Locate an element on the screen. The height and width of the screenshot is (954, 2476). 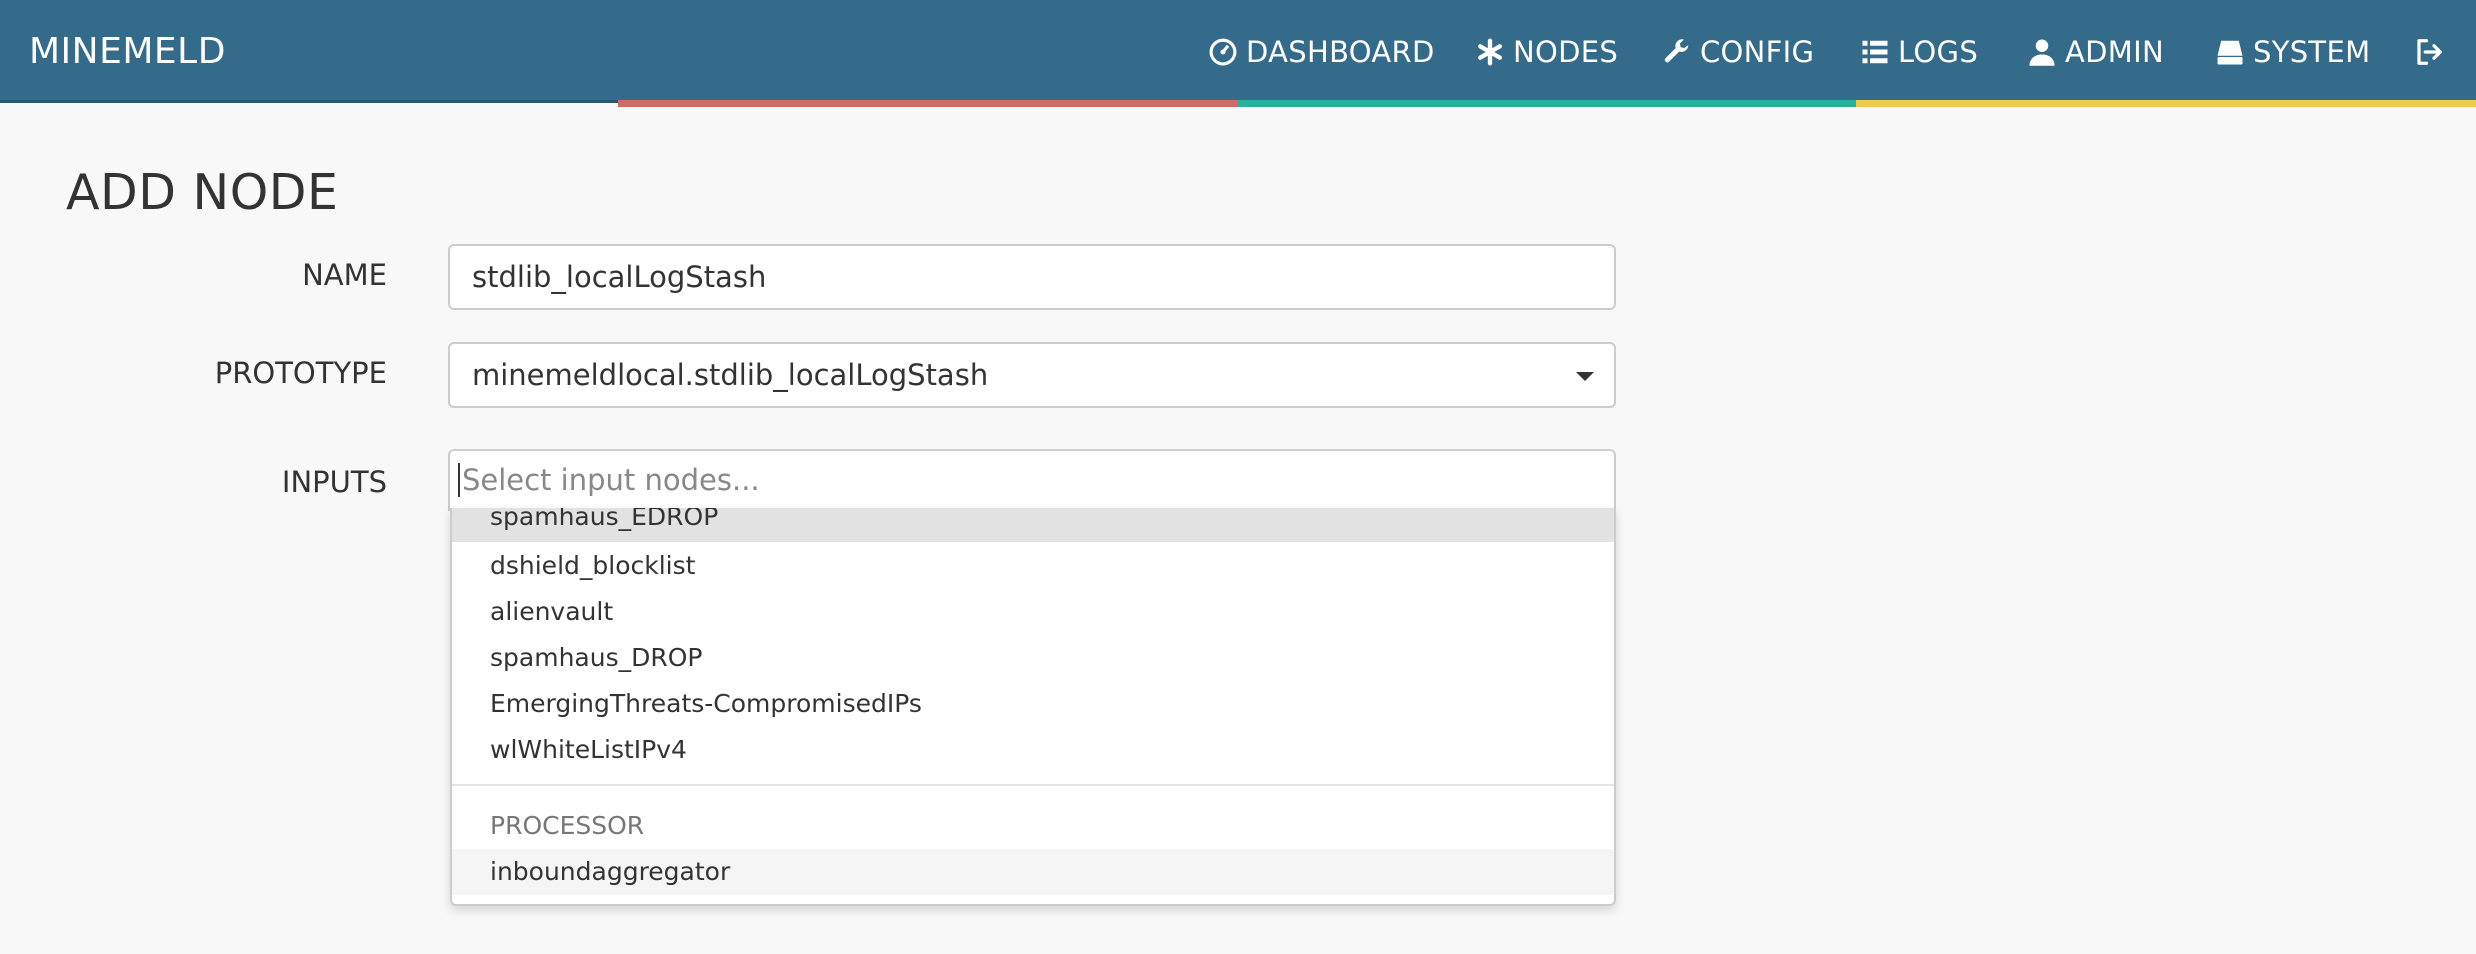
nav-system-label: SYSTEM is located at coordinates (2312, 51).